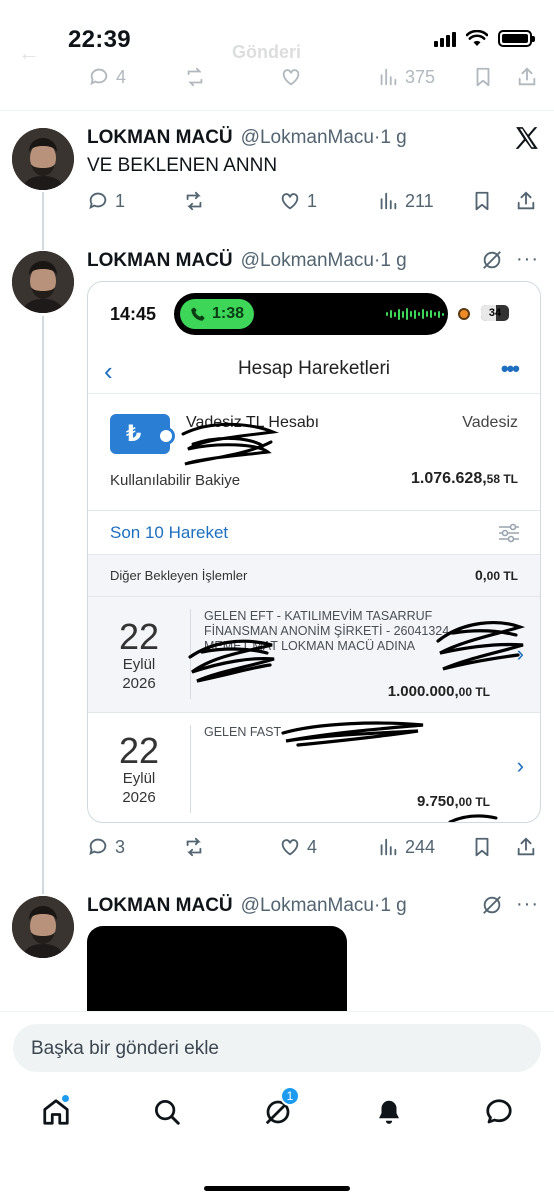  Describe the element at coordinates (420, 846) in the screenshot. I see `views-count: 244` at that location.